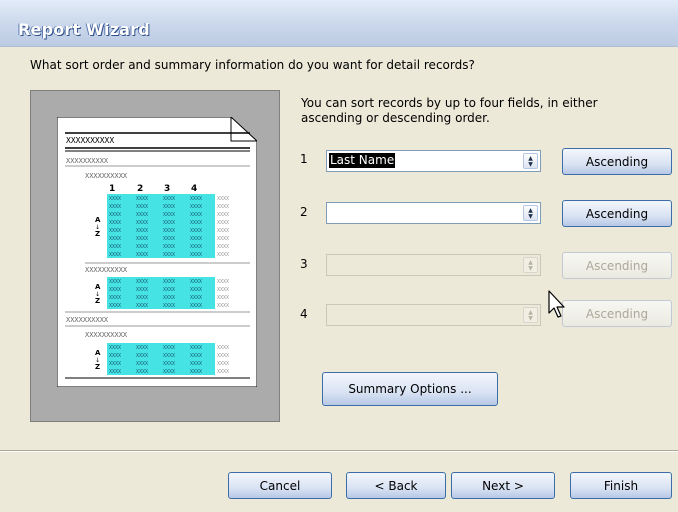 Image resolution: width=678 pixels, height=512 pixels. Describe the element at coordinates (433, 161) in the screenshot. I see `sort-field-1-select: Last Name ▲ ▼` at that location.